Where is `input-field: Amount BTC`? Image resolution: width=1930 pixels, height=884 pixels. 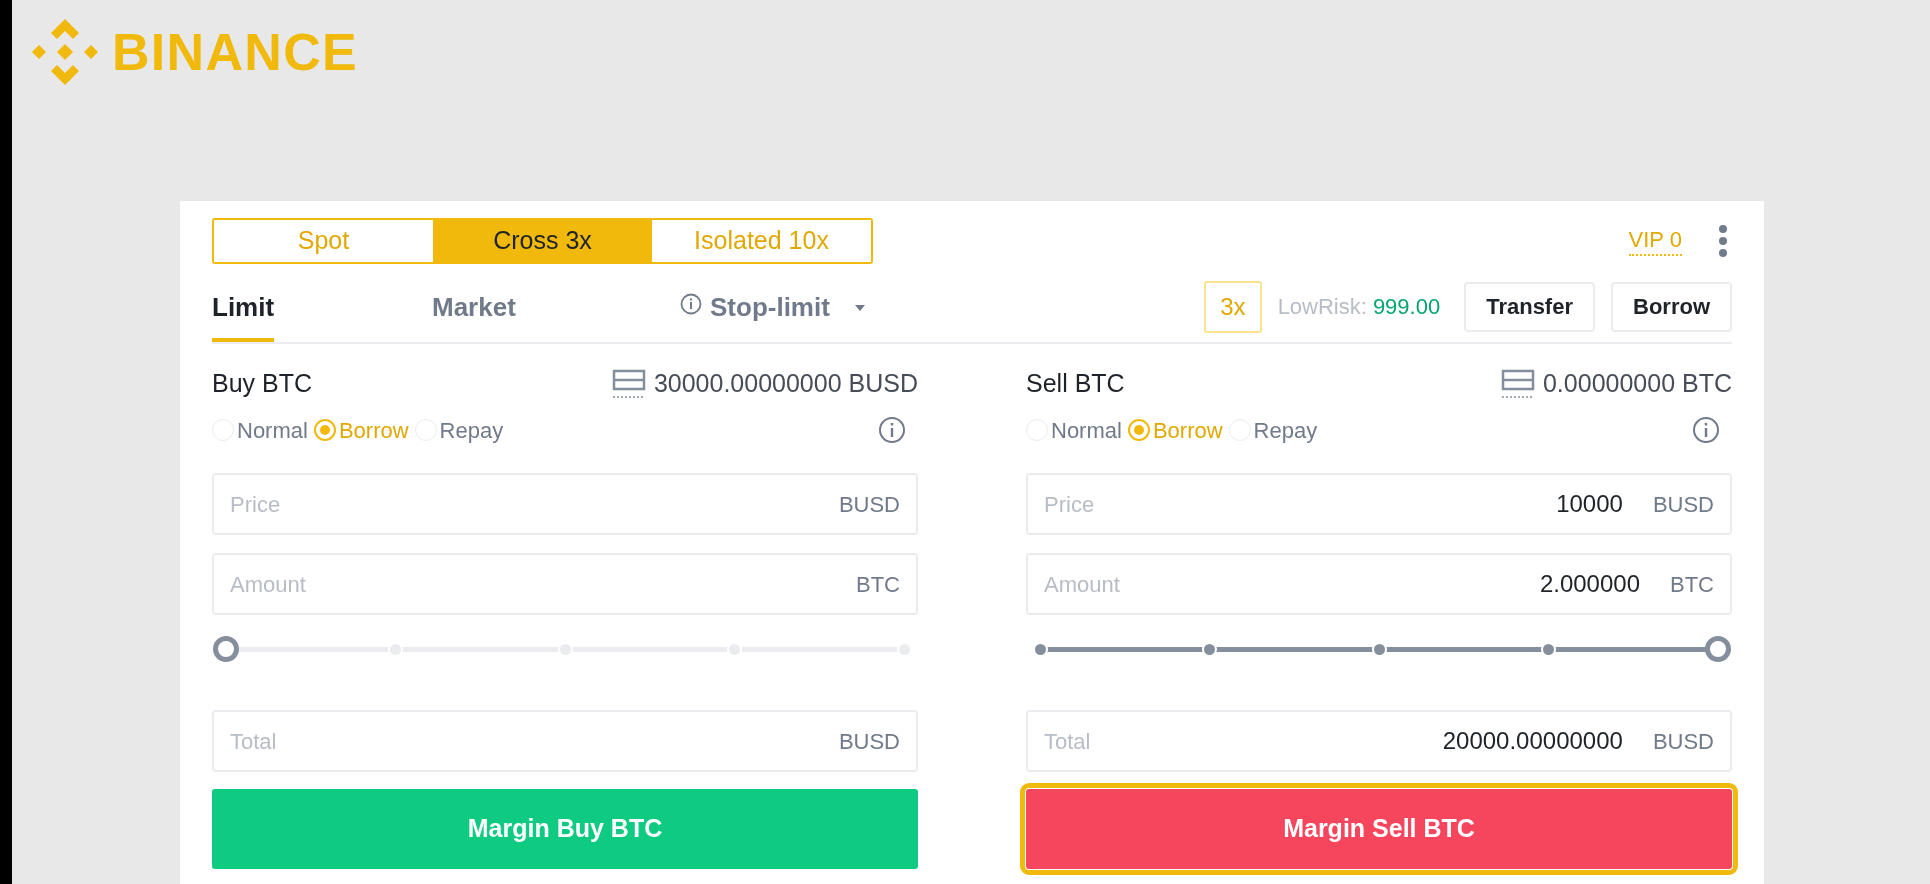 input-field: Amount BTC is located at coordinates (565, 584).